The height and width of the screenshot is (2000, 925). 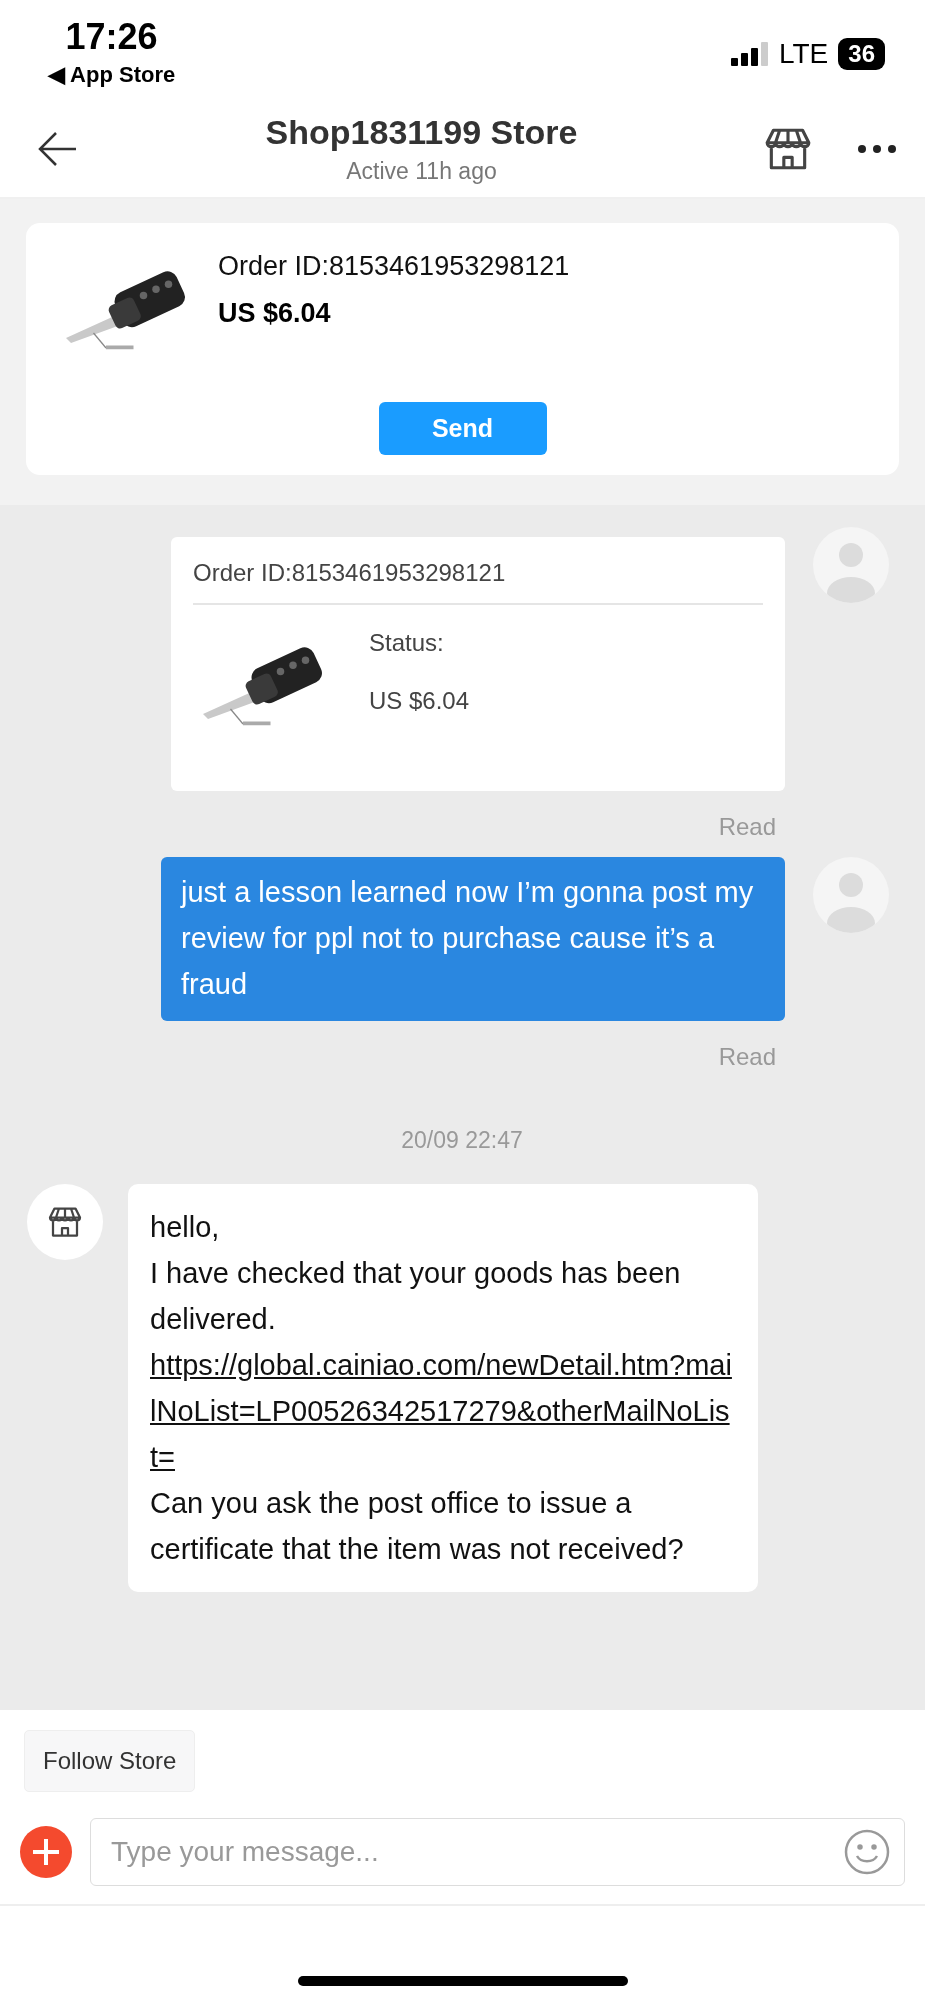 I want to click on message-text: hello, I have checked that your goods has been delivered., so click(x=416, y=1273).